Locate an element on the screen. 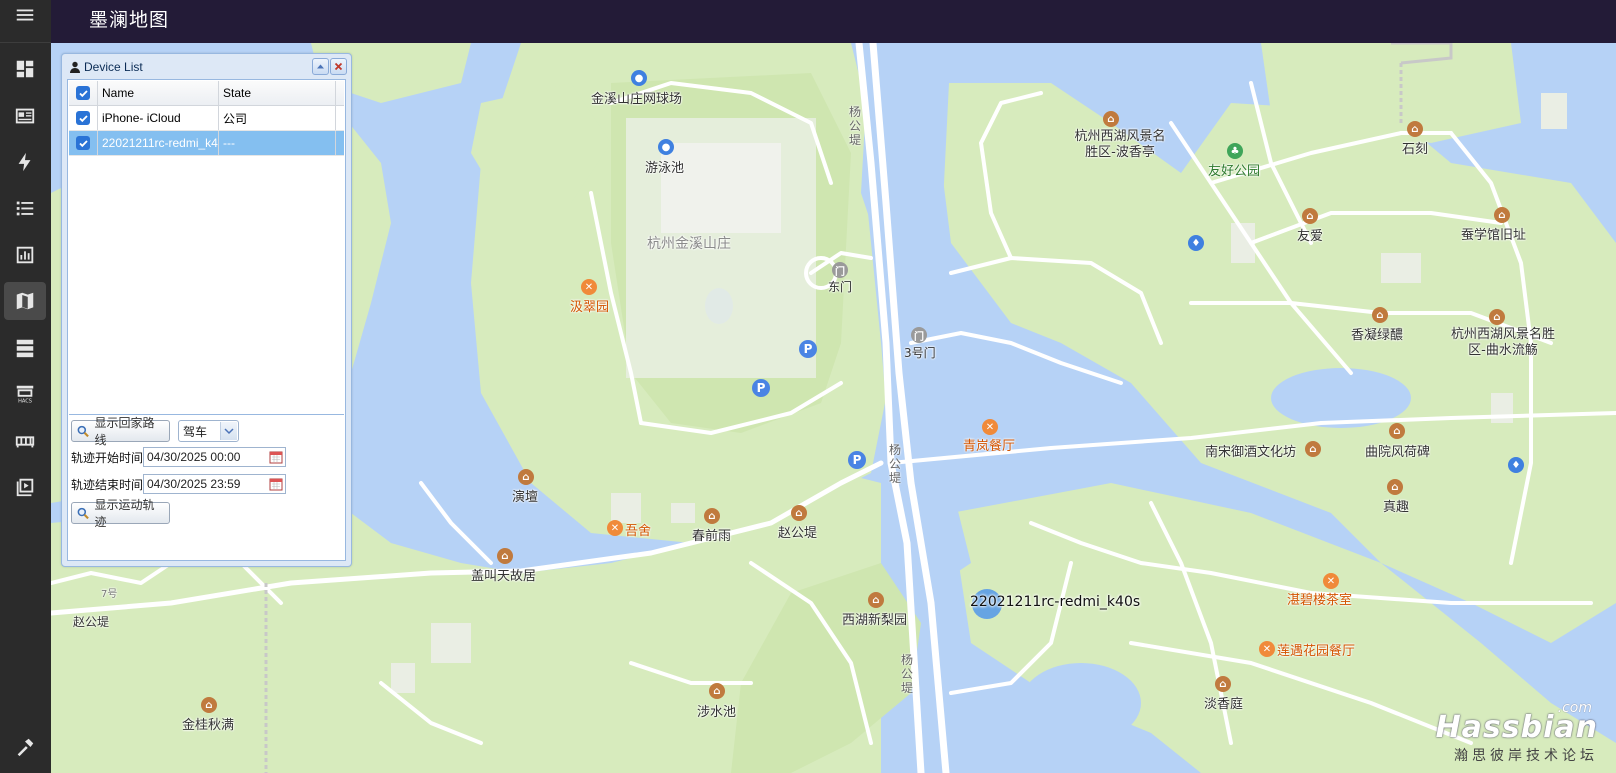 This screenshot has width=1616, height=773. sidebar-item-logbook is located at coordinates (25, 116).